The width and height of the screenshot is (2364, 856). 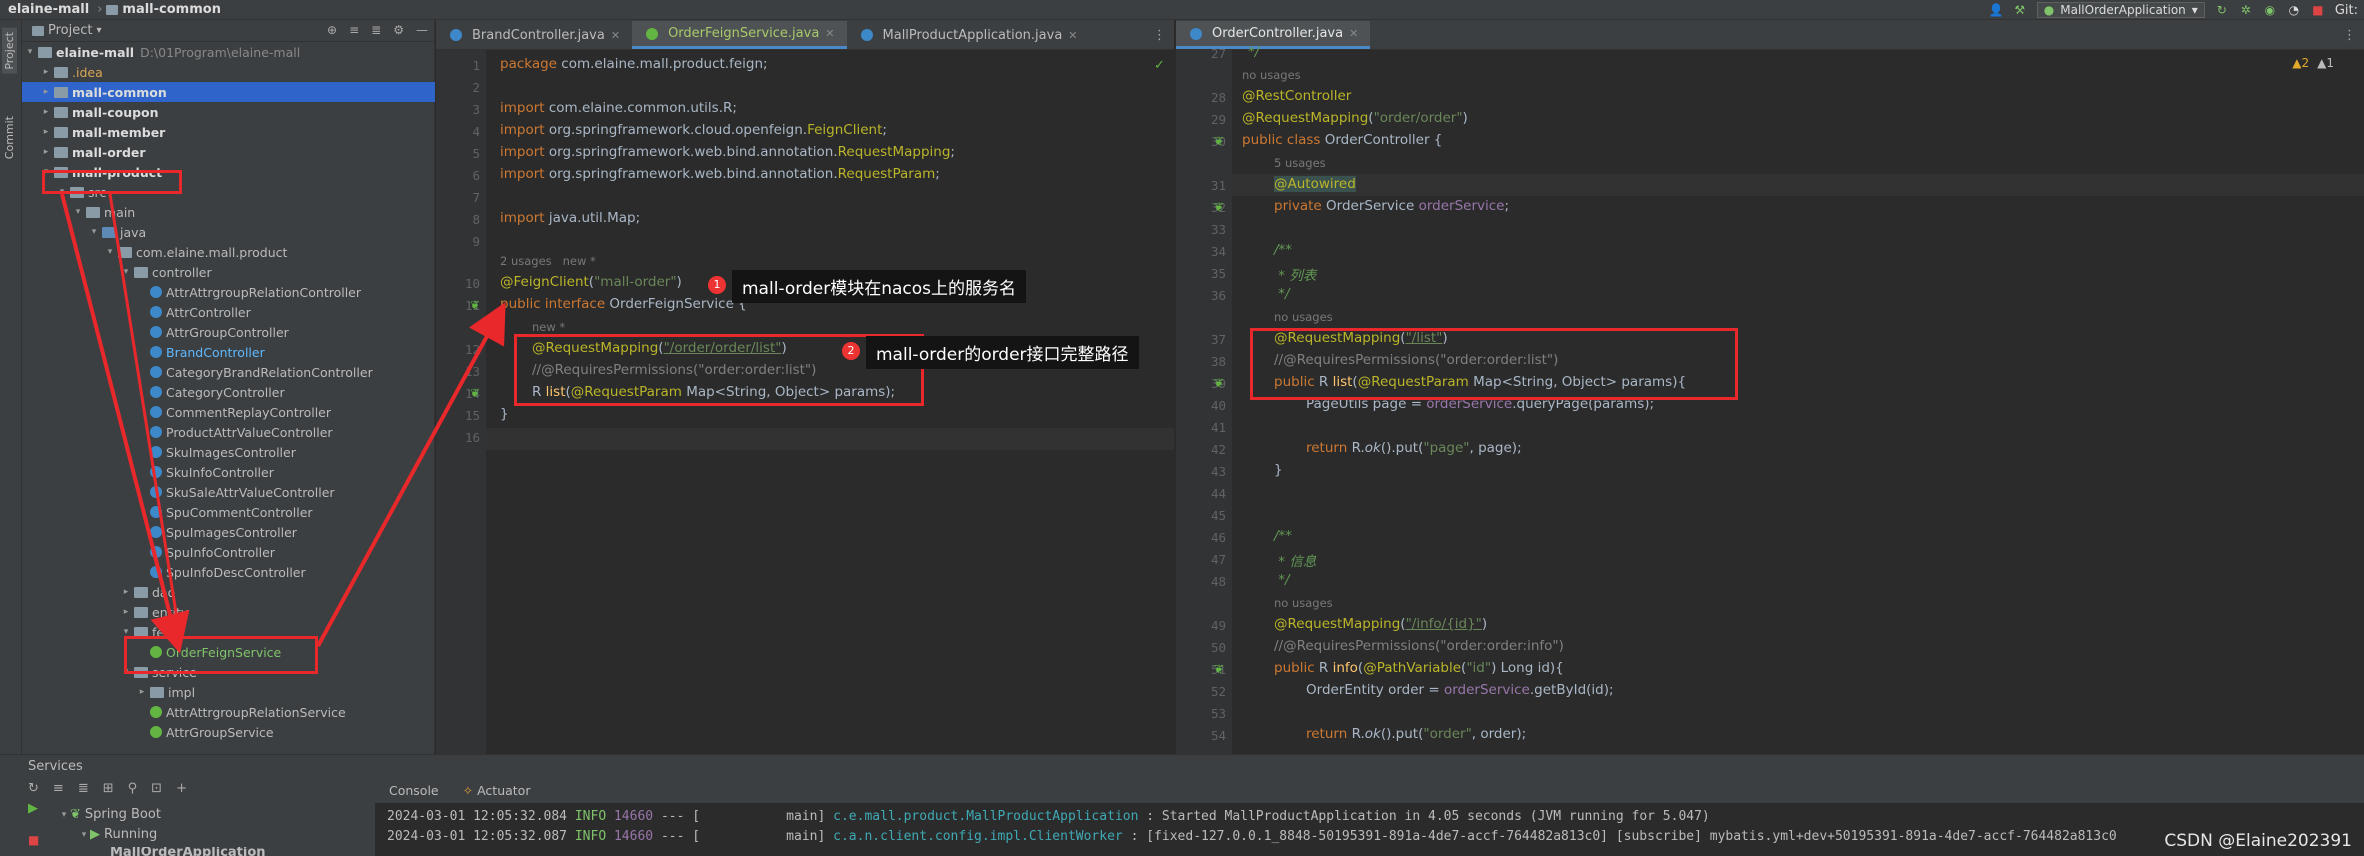 What do you see at coordinates (228, 252) in the screenshot?
I see `tree-item: ▾ com.elaine.mall.product` at bounding box center [228, 252].